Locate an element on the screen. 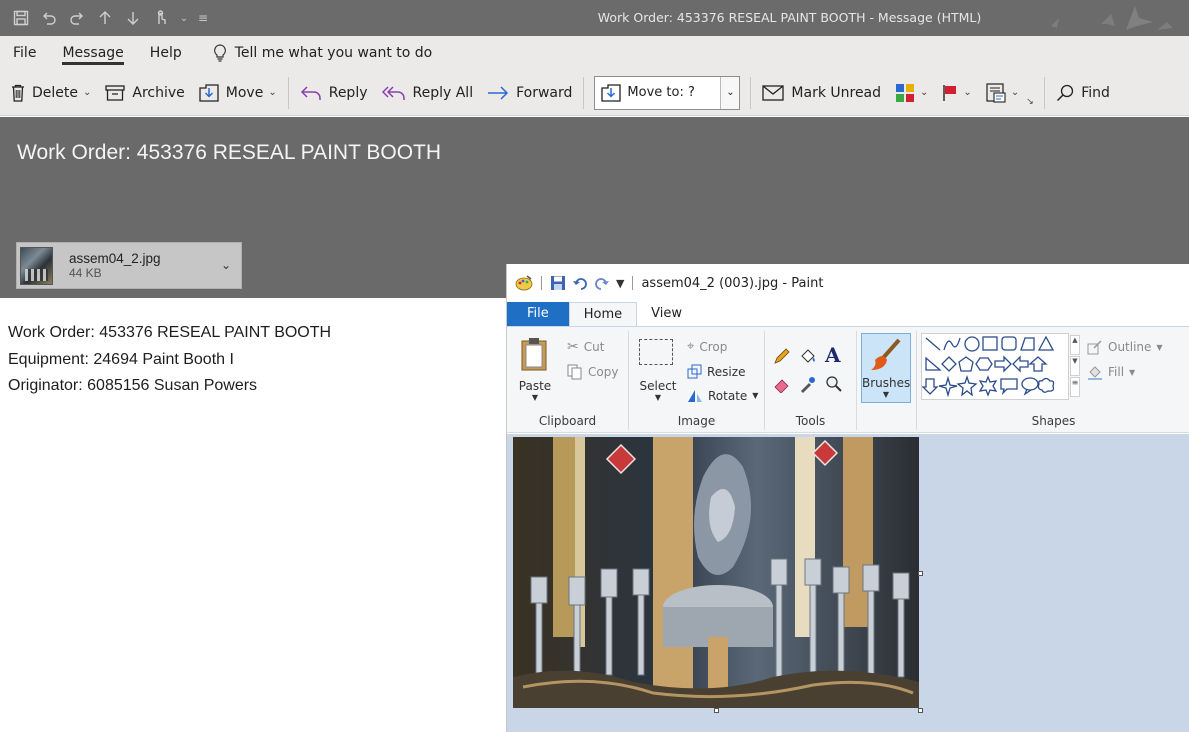 This screenshot has height=732, width=1189. menu-file: File is located at coordinates (24, 53).